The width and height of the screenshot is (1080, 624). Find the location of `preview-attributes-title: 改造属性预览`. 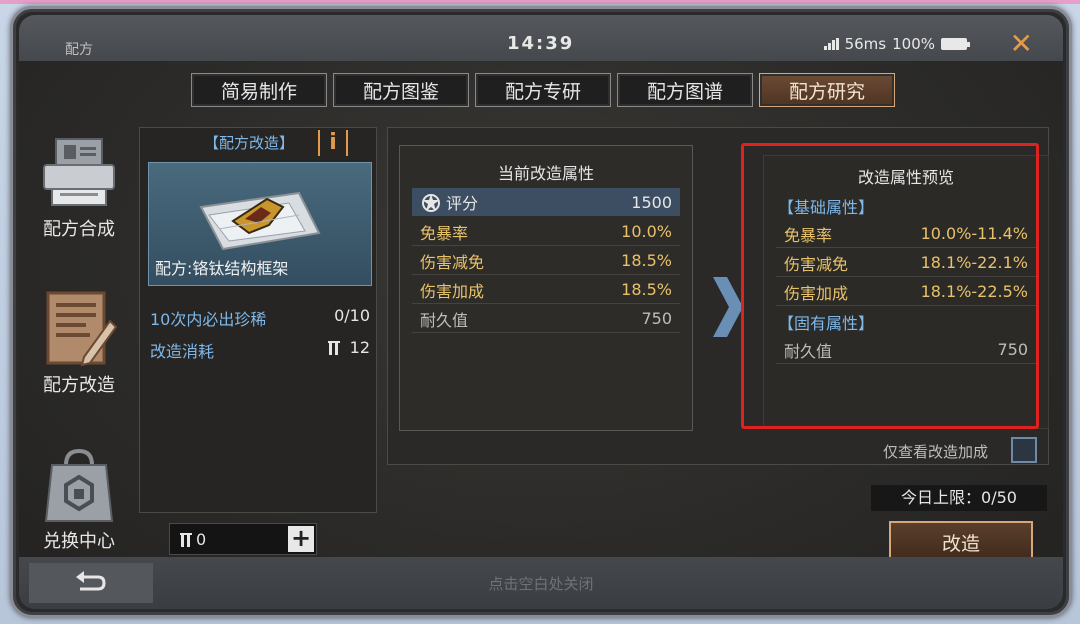

preview-attributes-title: 改造属性预览 is located at coordinates (905, 177).